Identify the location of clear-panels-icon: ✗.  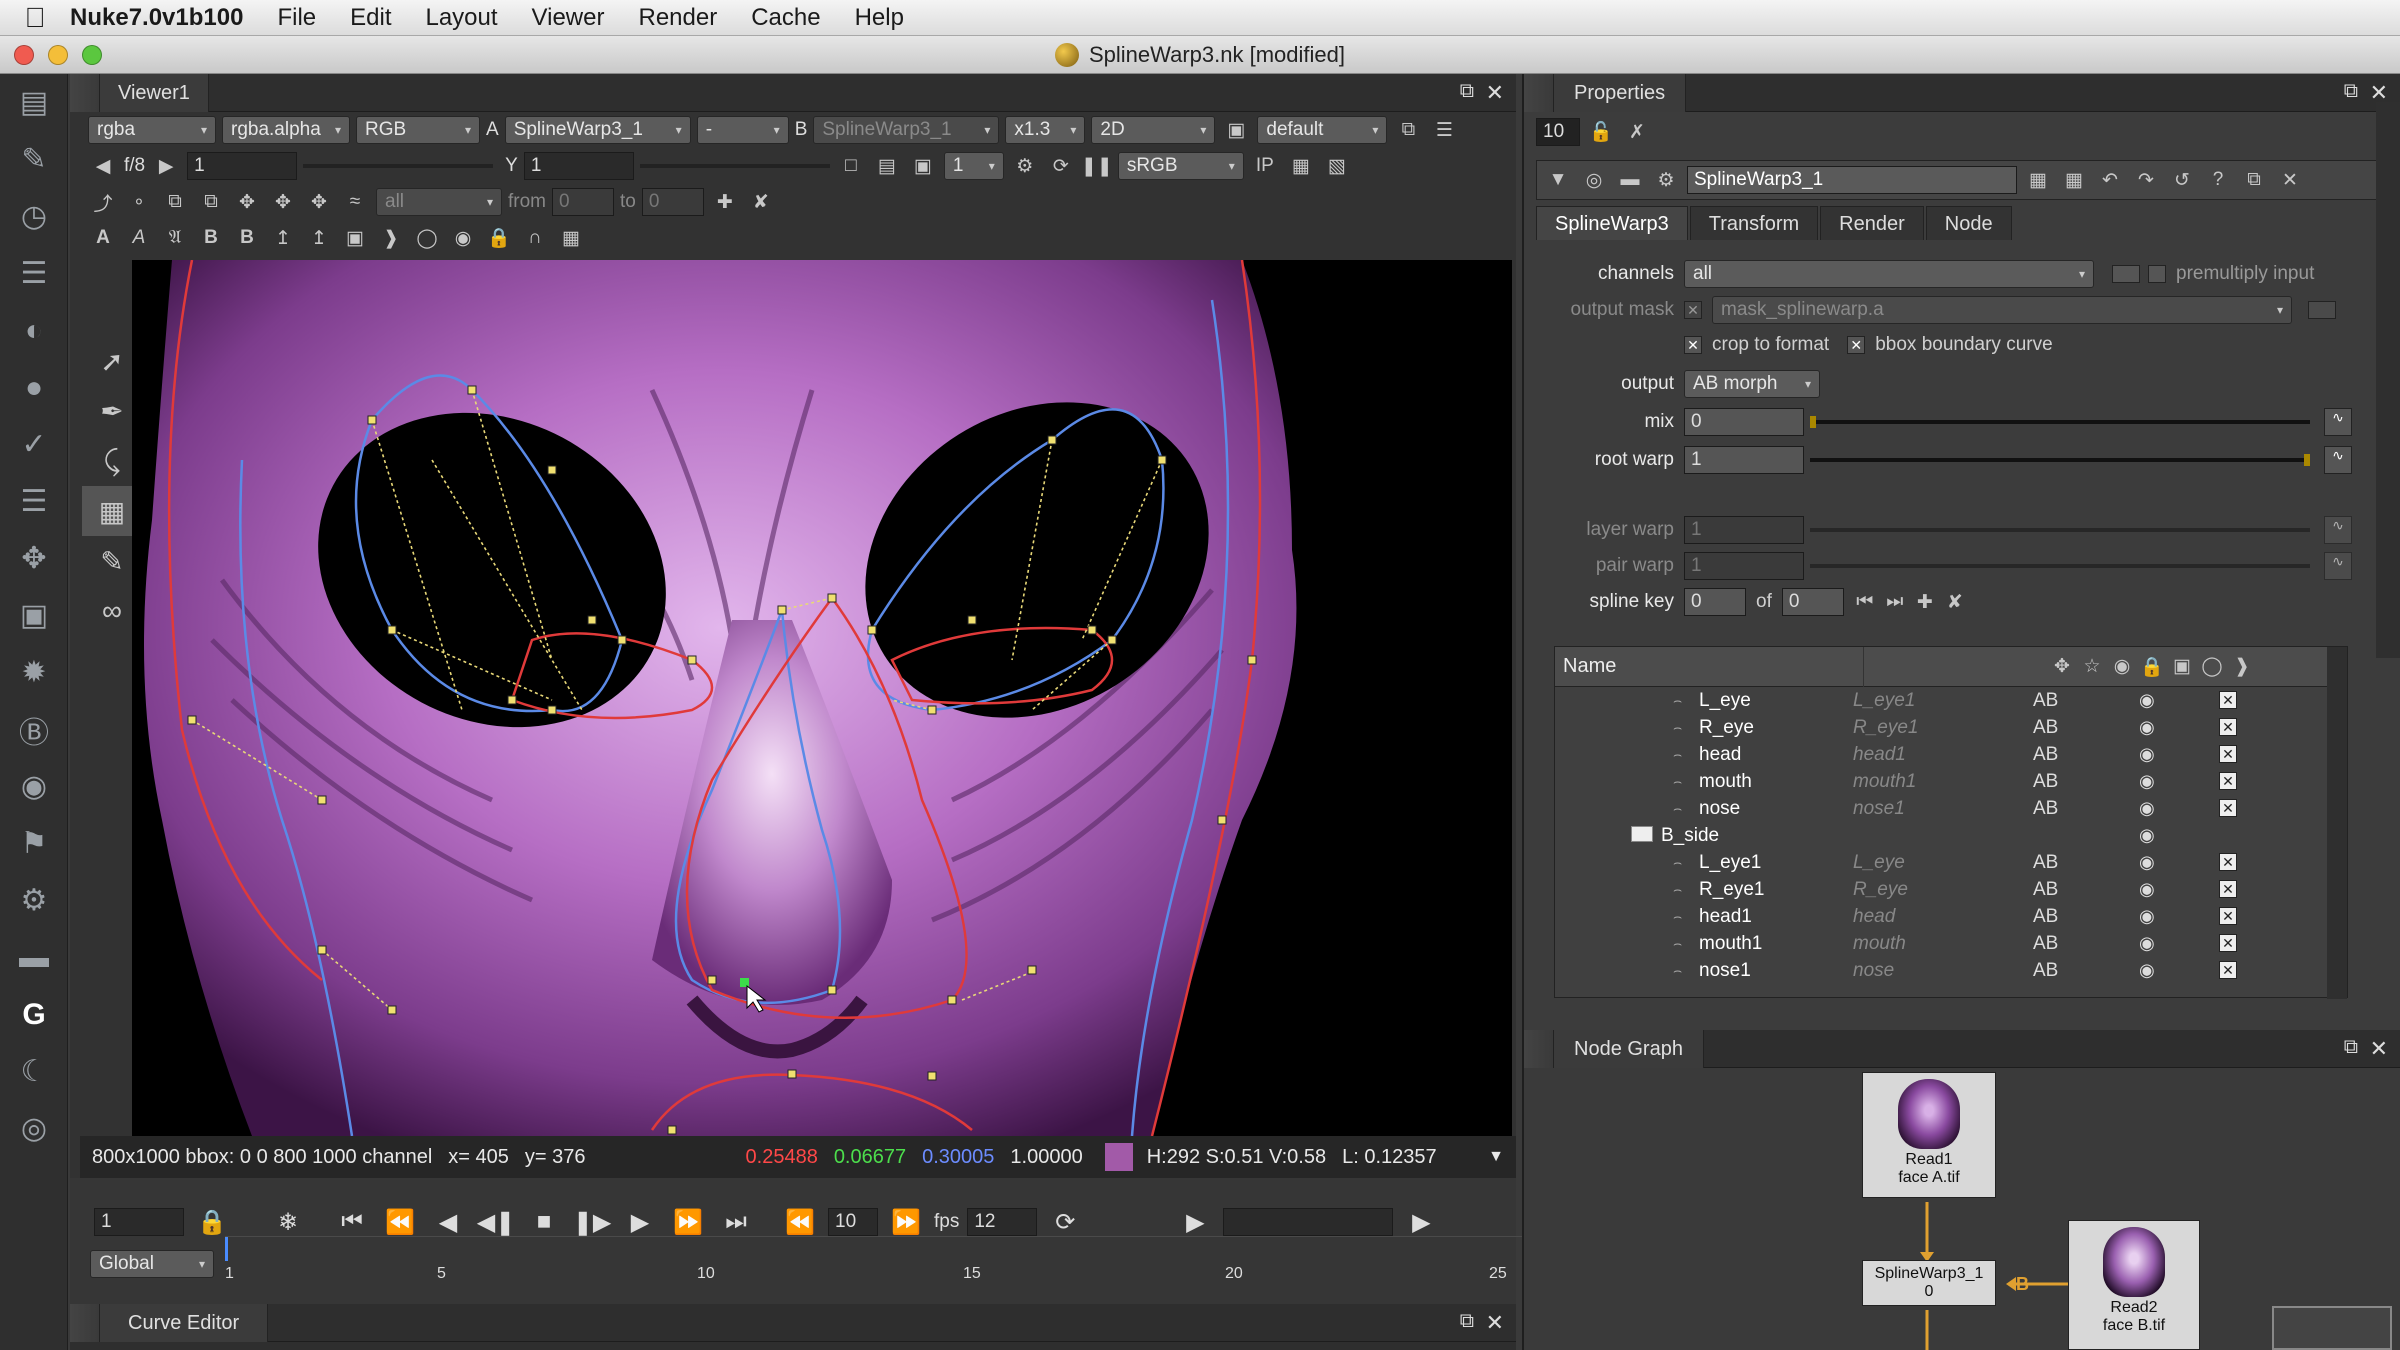
(1637, 132).